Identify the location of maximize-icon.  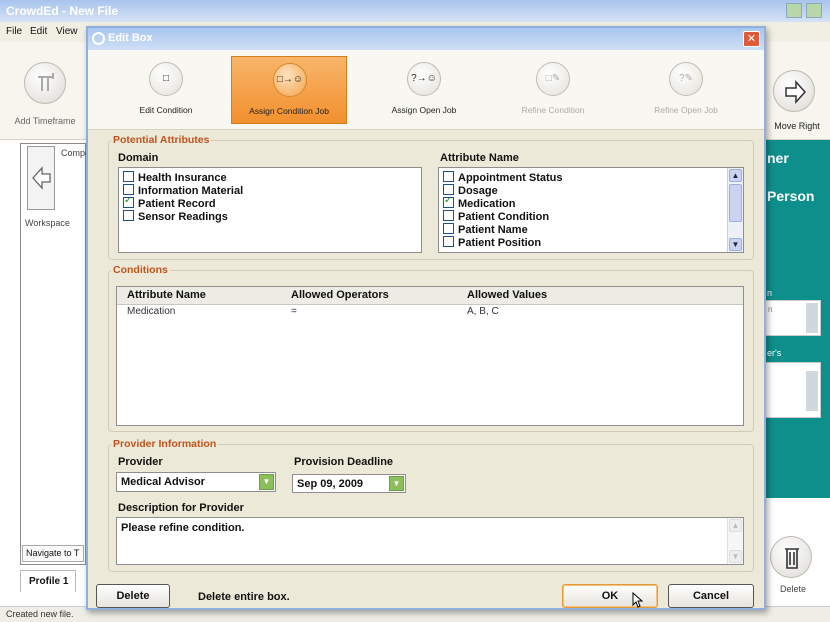
(814, 10).